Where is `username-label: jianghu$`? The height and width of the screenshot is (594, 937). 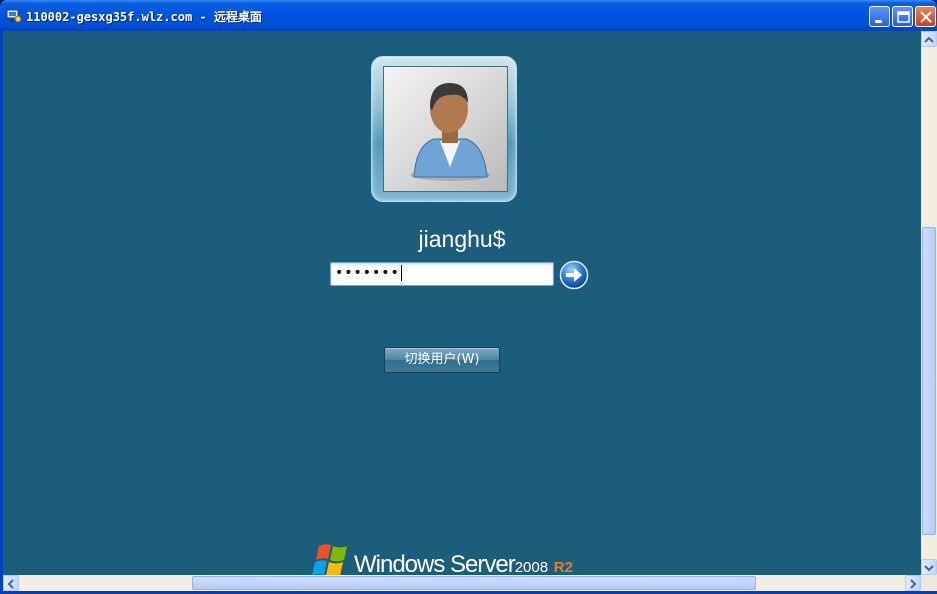 username-label: jianghu$ is located at coordinates (462, 239).